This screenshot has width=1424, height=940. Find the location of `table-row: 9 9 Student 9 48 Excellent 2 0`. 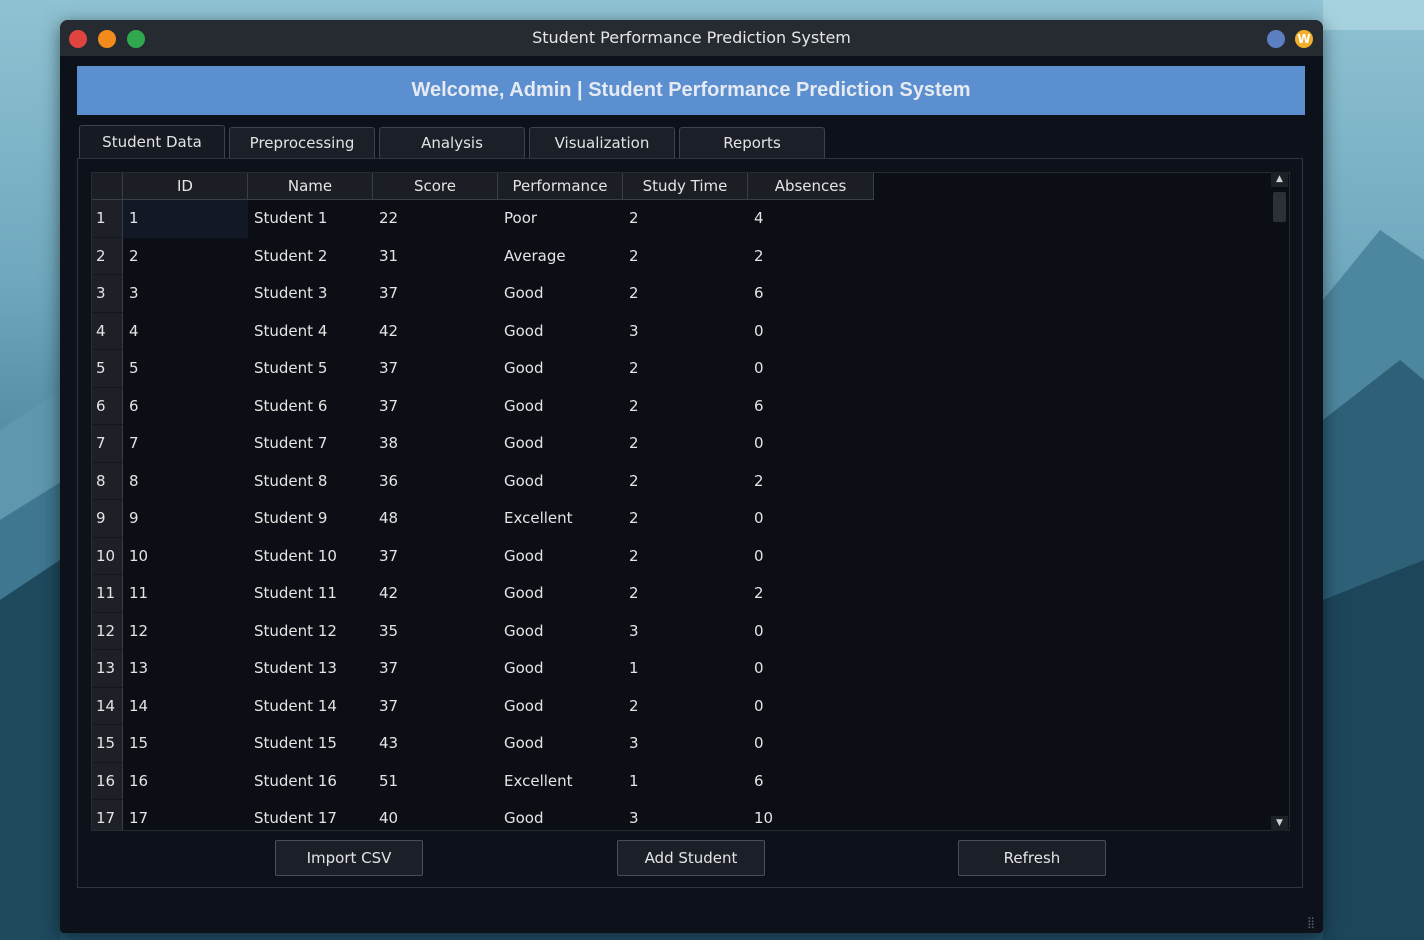

table-row: 9 9 Student 9 48 Excellent 2 0 is located at coordinates (483, 519).